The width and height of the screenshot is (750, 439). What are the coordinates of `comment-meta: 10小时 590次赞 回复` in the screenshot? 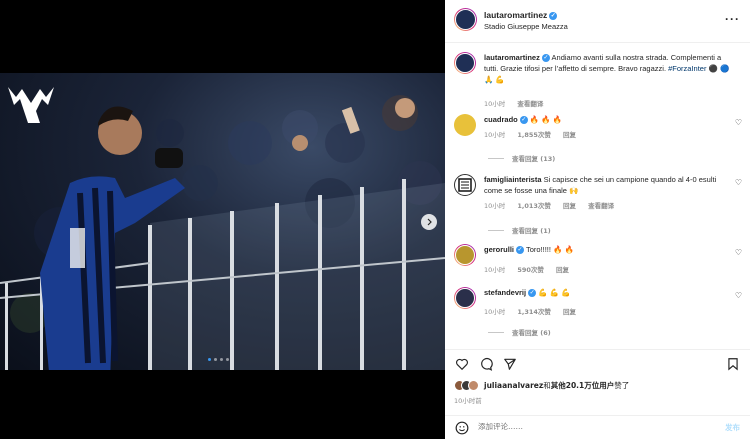 It's located at (531, 269).